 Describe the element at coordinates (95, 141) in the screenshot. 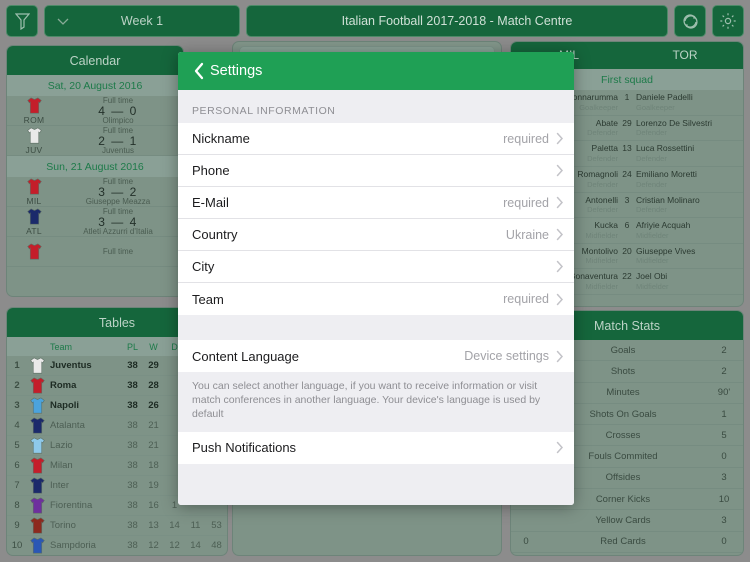

I see `calendar-match-row: JUV Full time 2 — 1 Juventus` at that location.